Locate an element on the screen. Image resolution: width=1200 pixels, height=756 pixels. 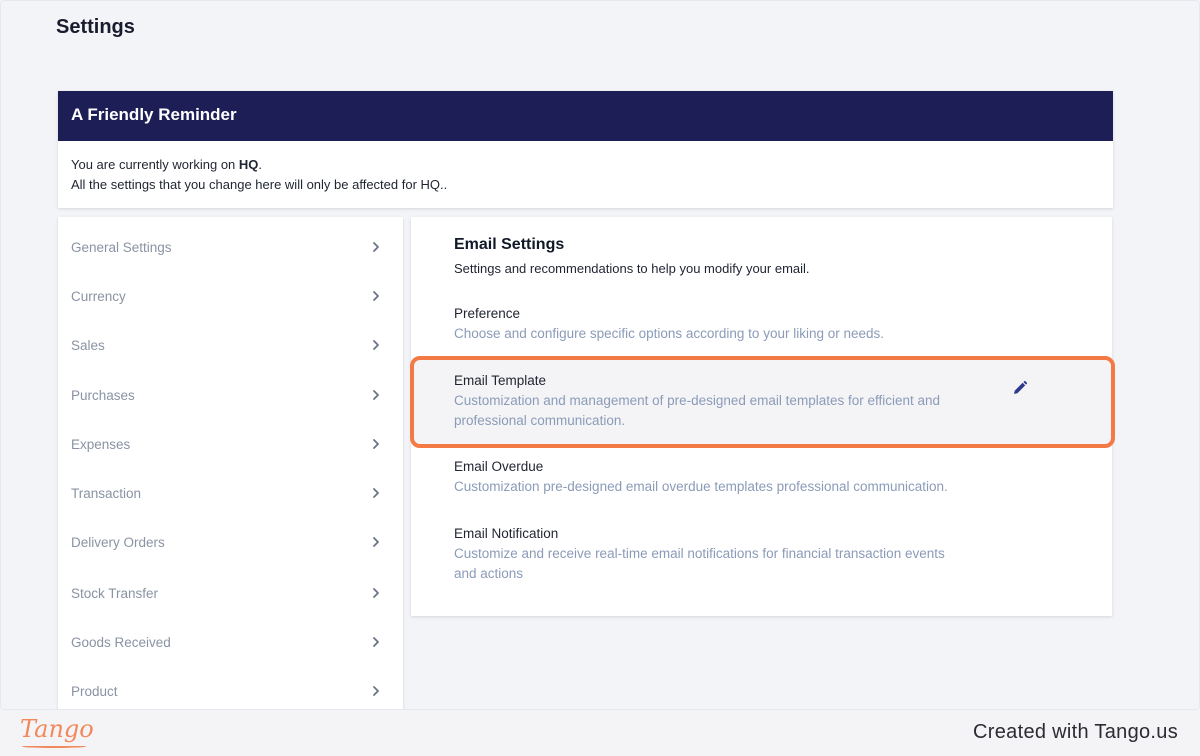
reminder-line-1-suffix: . is located at coordinates (260, 164).